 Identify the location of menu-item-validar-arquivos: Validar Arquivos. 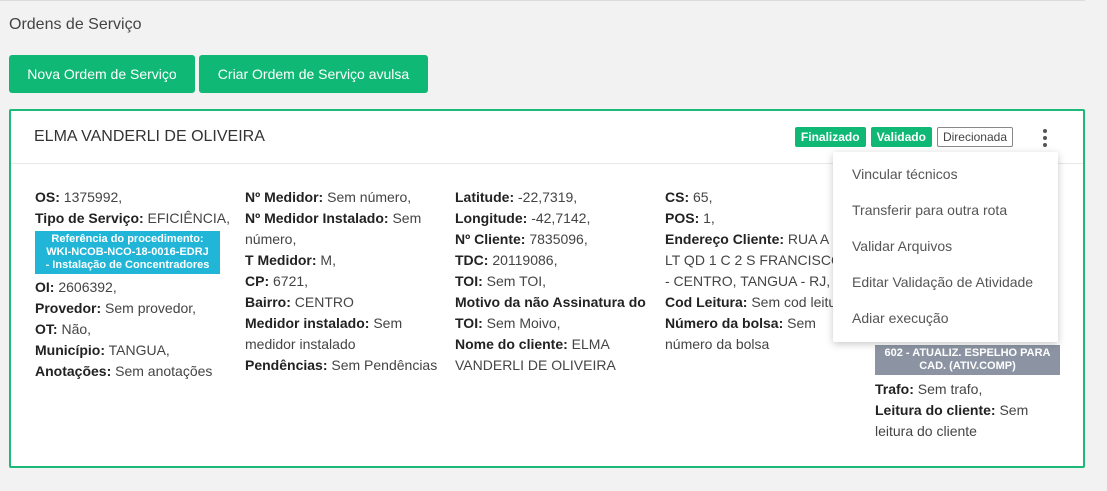
(945, 246).